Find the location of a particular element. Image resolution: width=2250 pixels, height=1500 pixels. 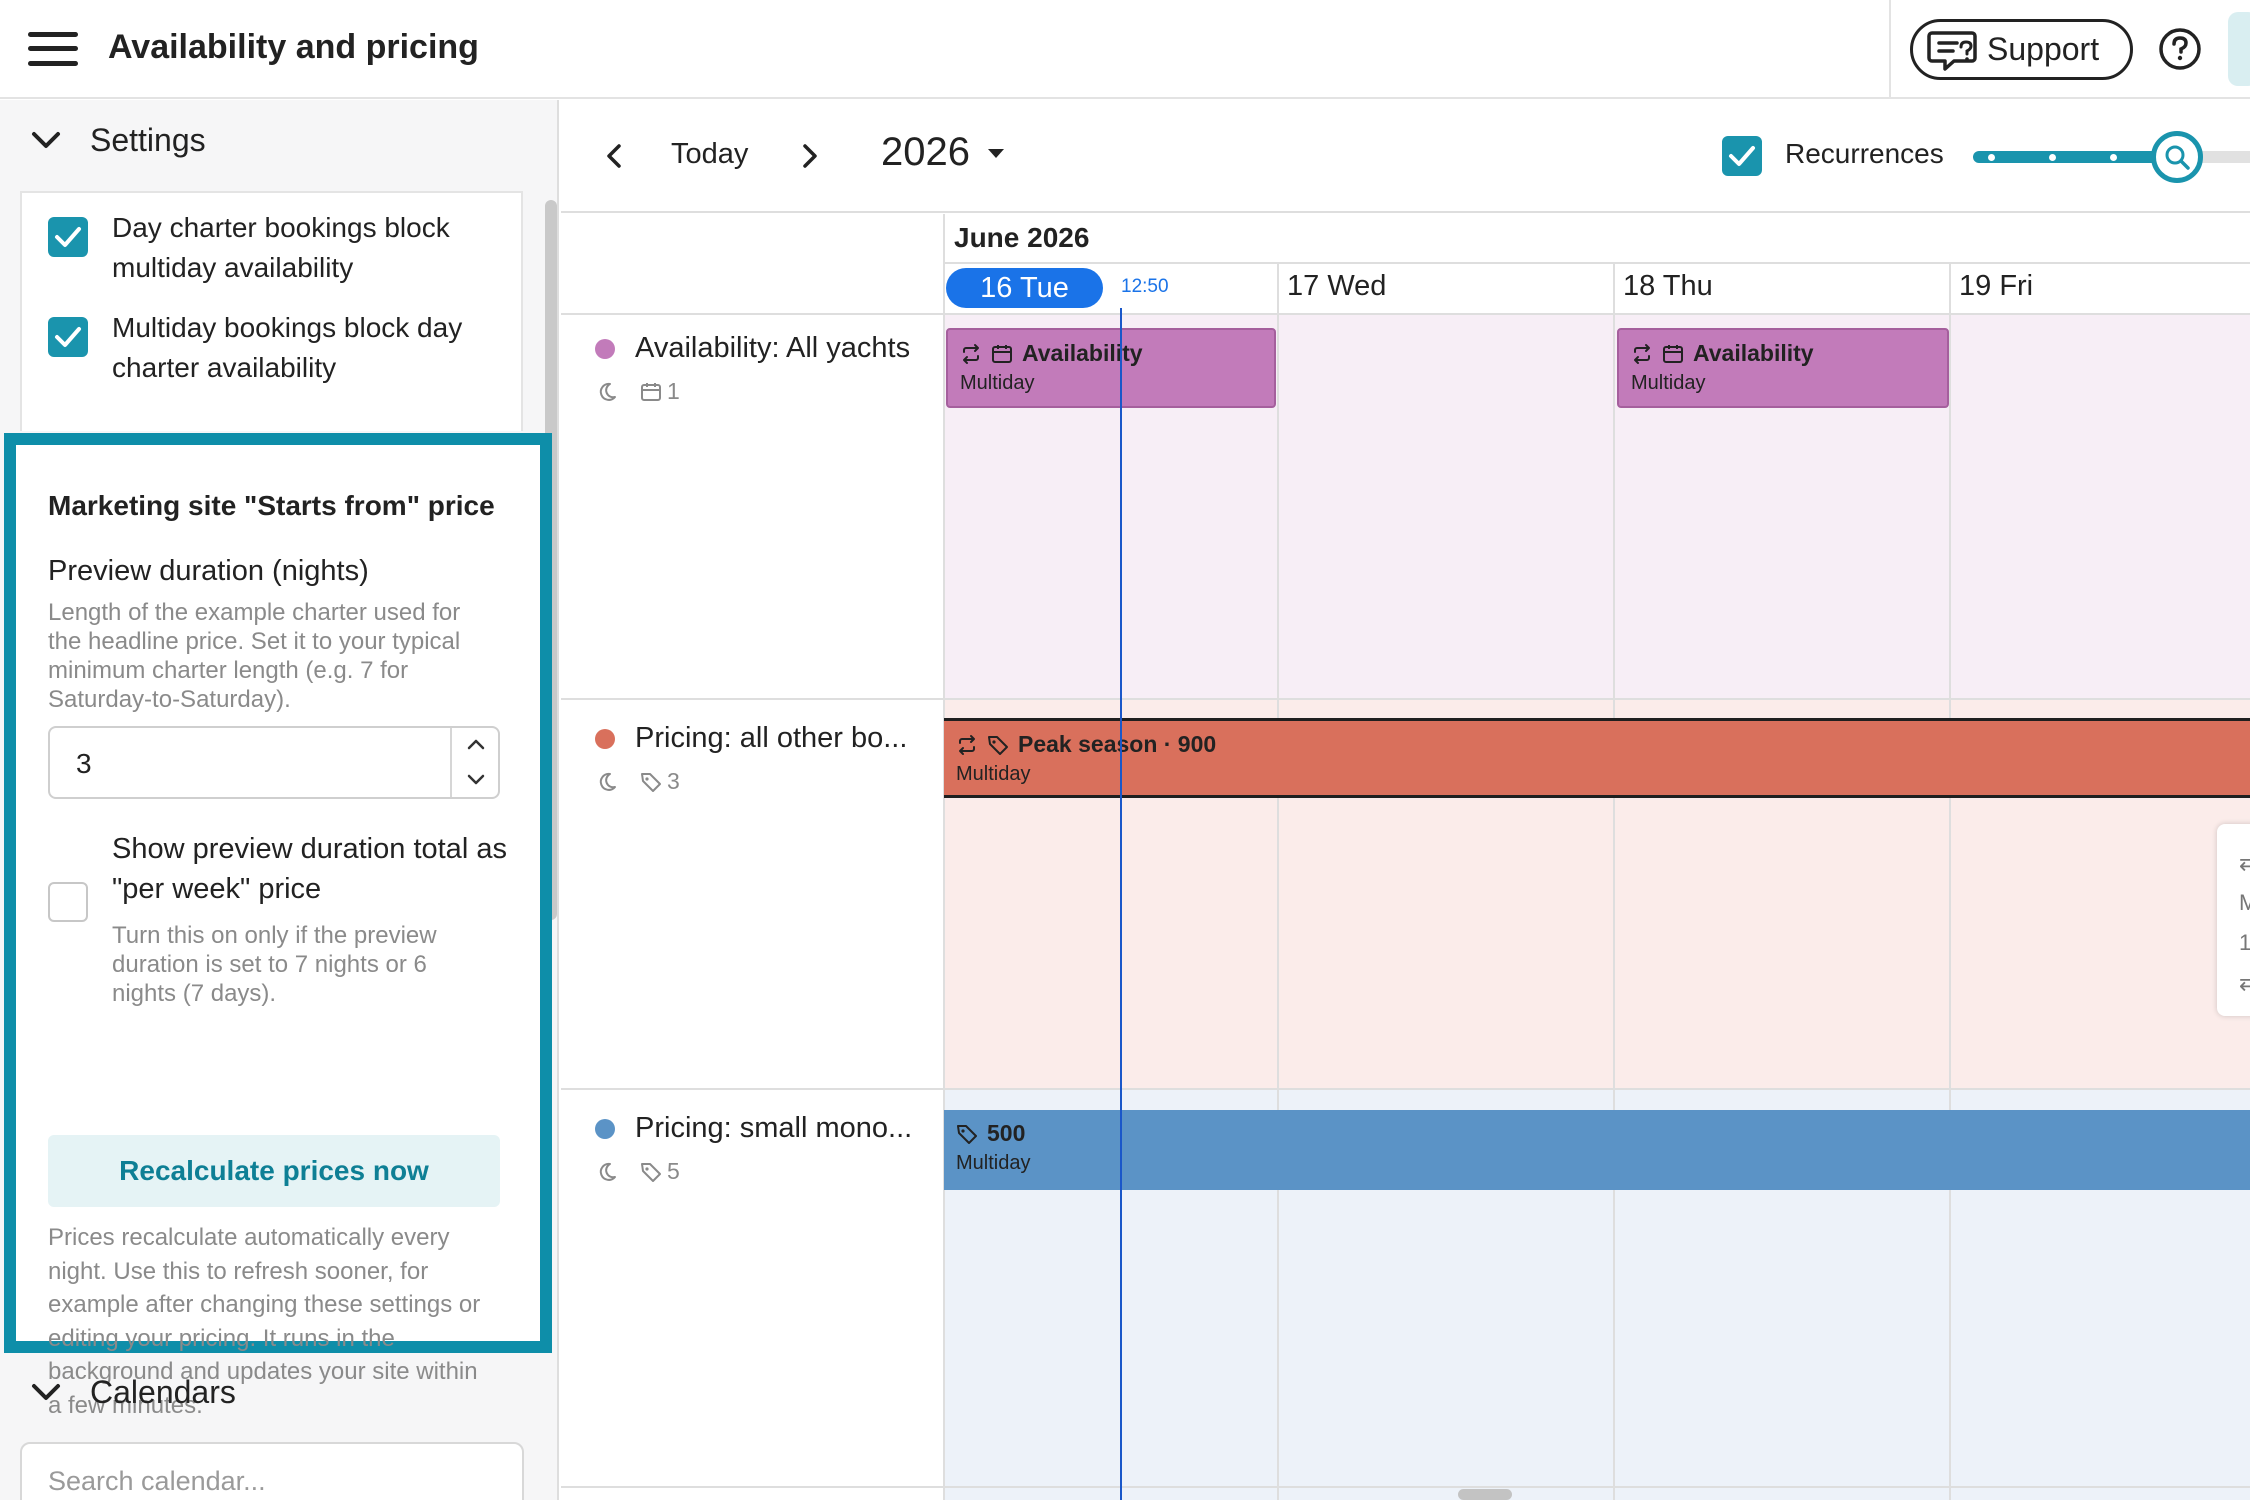

calendars-section-toggle: Calendars is located at coordinates (278, 1392).